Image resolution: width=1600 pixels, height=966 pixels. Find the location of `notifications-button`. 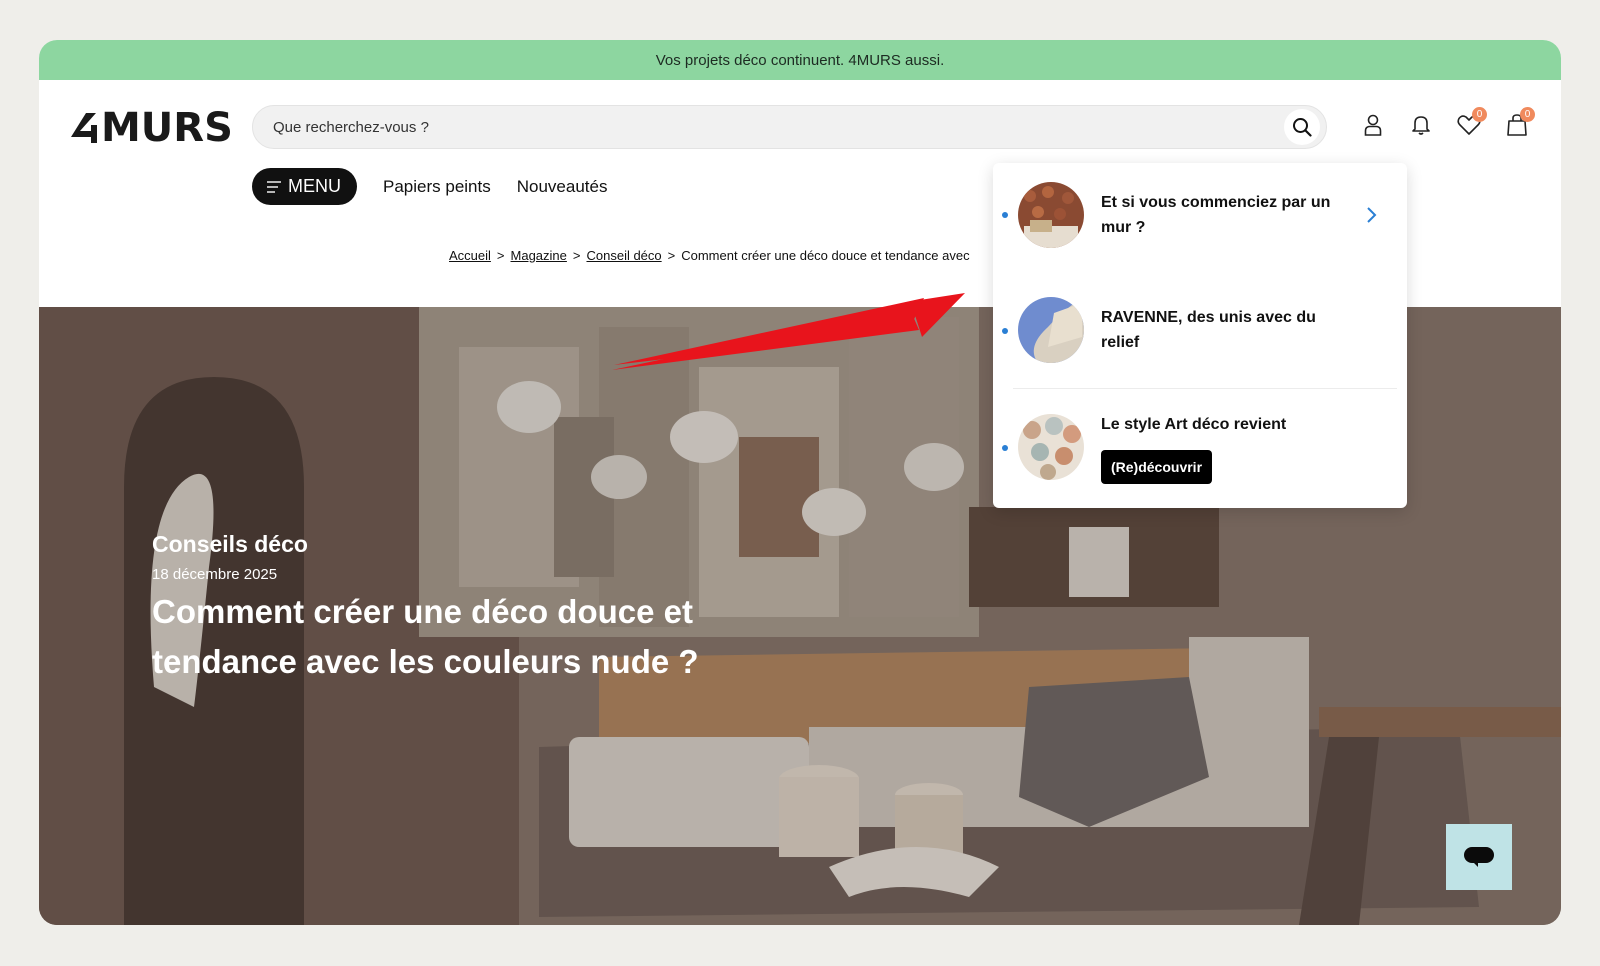

notifications-button is located at coordinates (1421, 125).